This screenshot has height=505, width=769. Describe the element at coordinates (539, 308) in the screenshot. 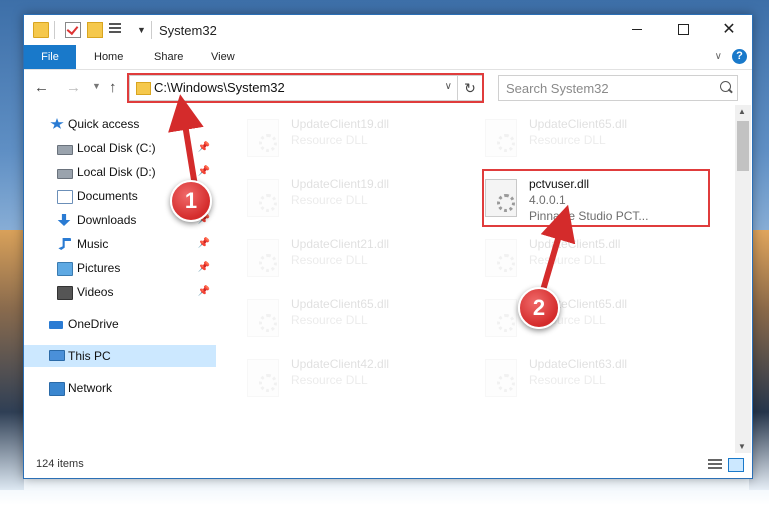

I see `step-two-badge: 2` at that location.